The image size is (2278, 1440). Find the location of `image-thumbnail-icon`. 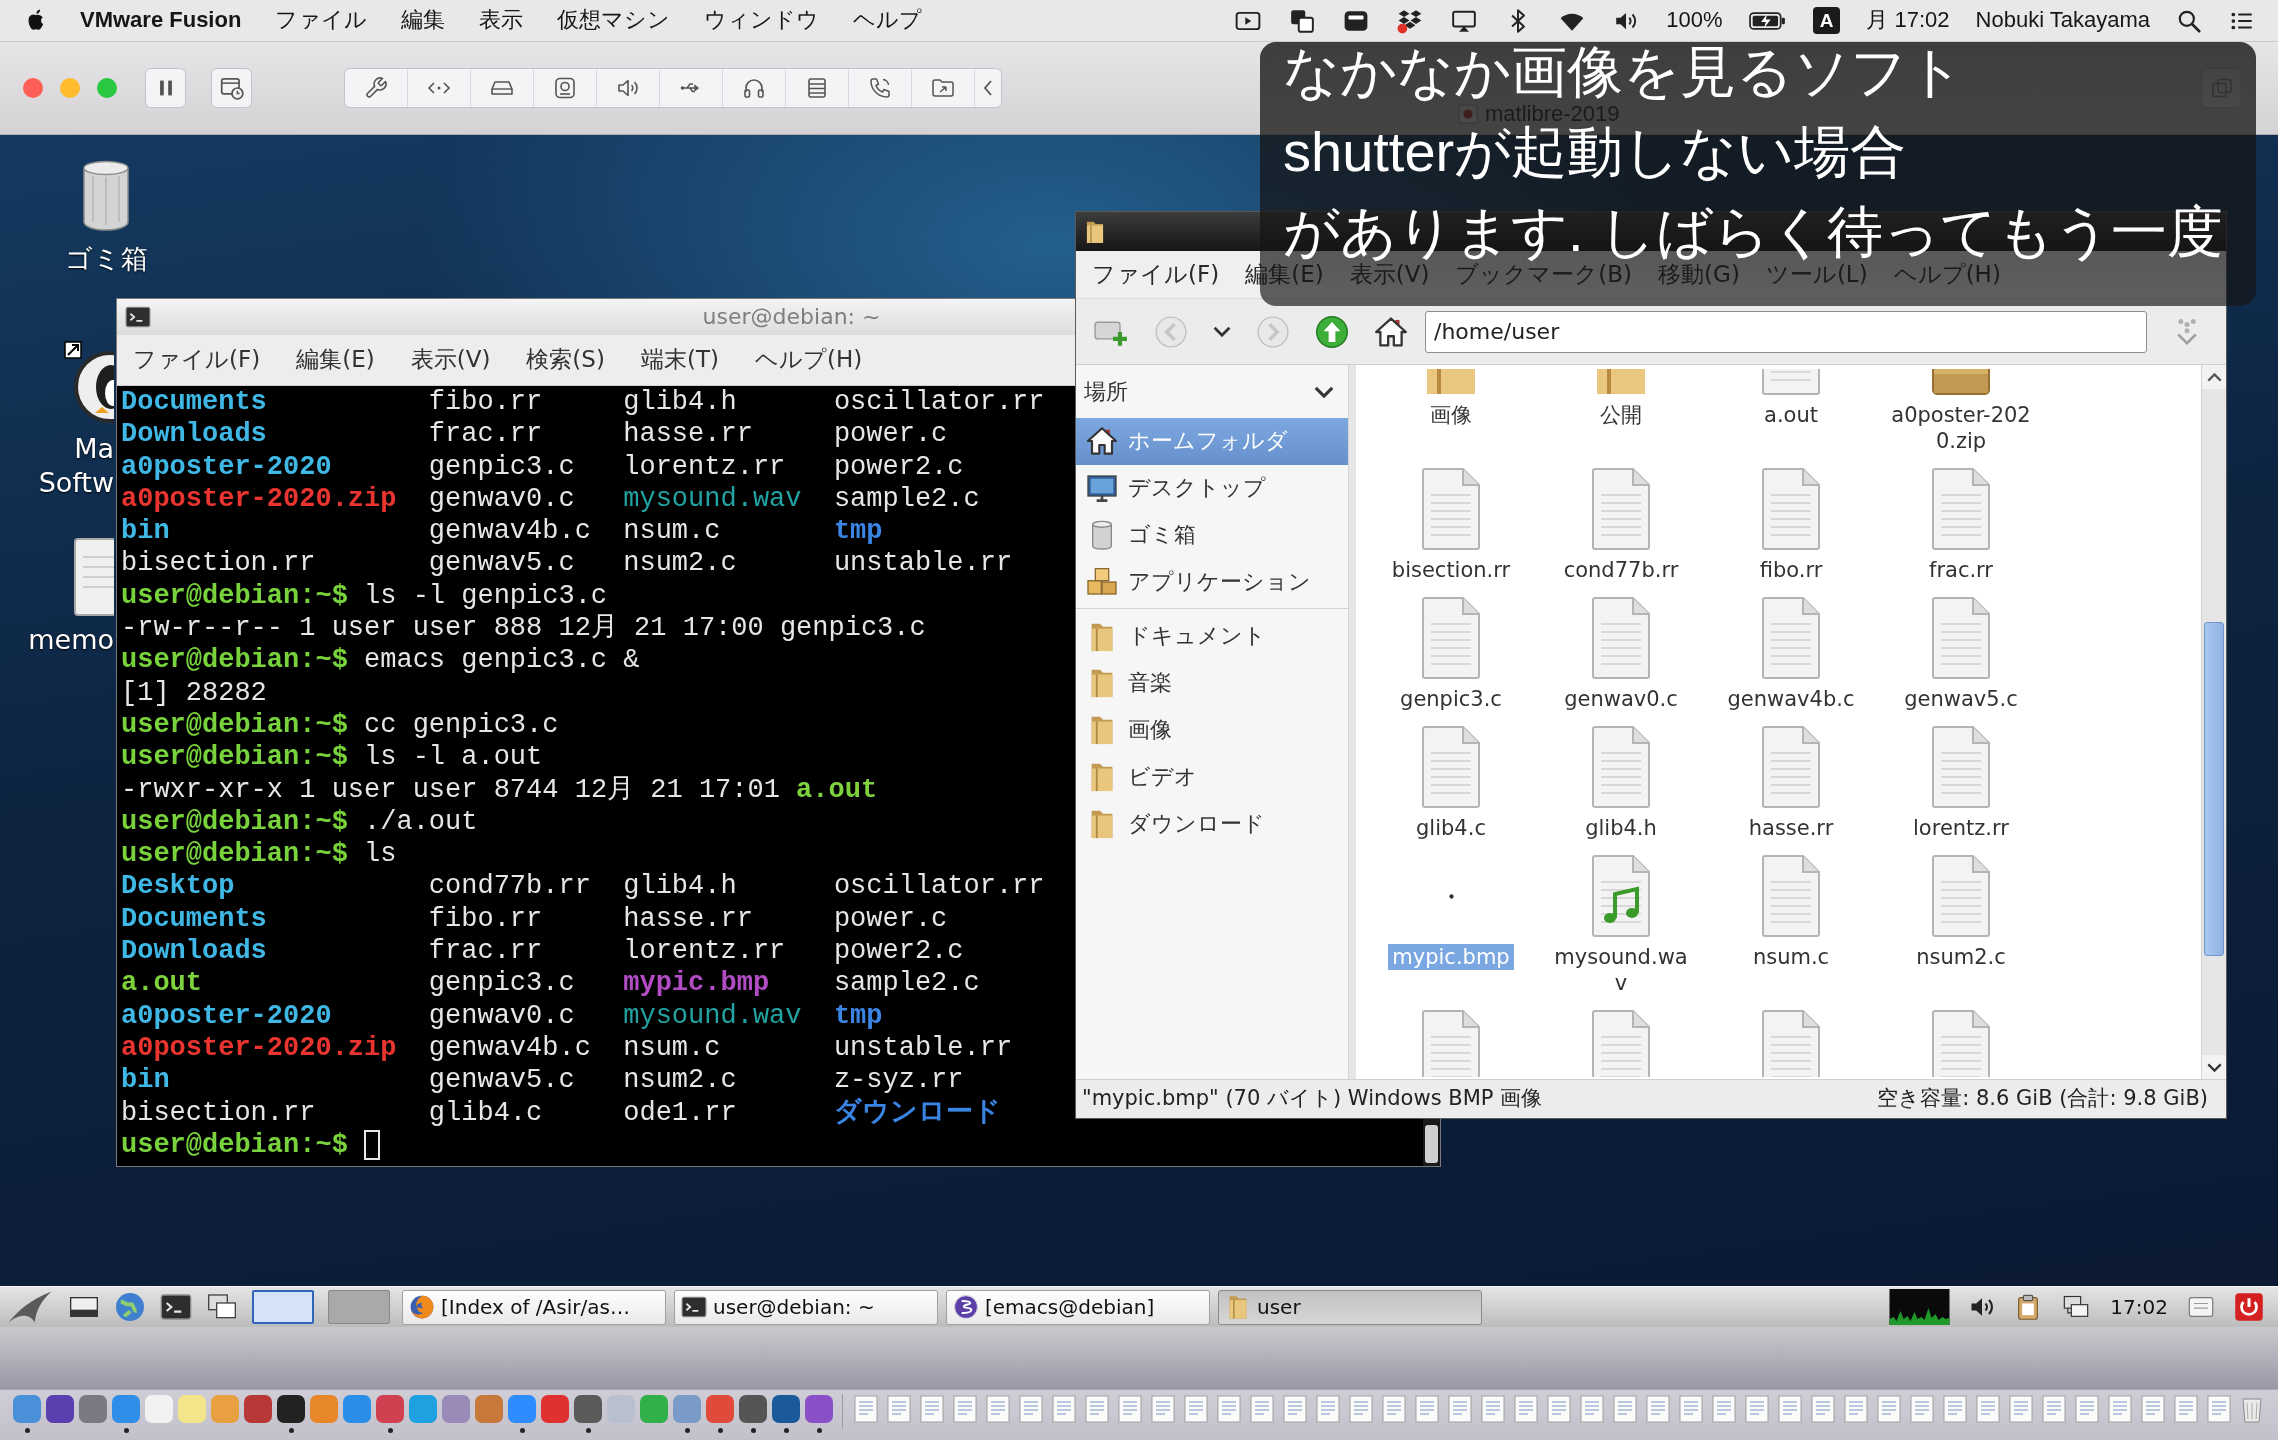

image-thumbnail-icon is located at coordinates (1451, 896).